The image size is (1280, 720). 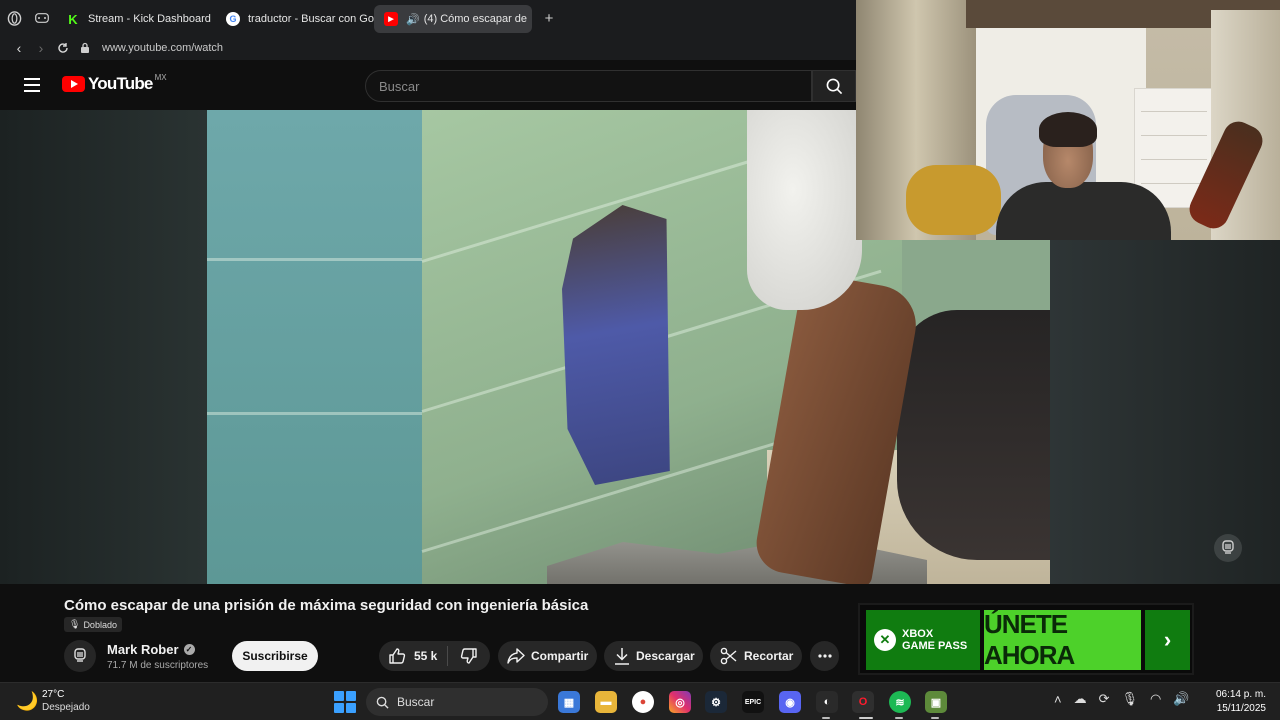 I want to click on lock-icon, so click(x=85, y=48).